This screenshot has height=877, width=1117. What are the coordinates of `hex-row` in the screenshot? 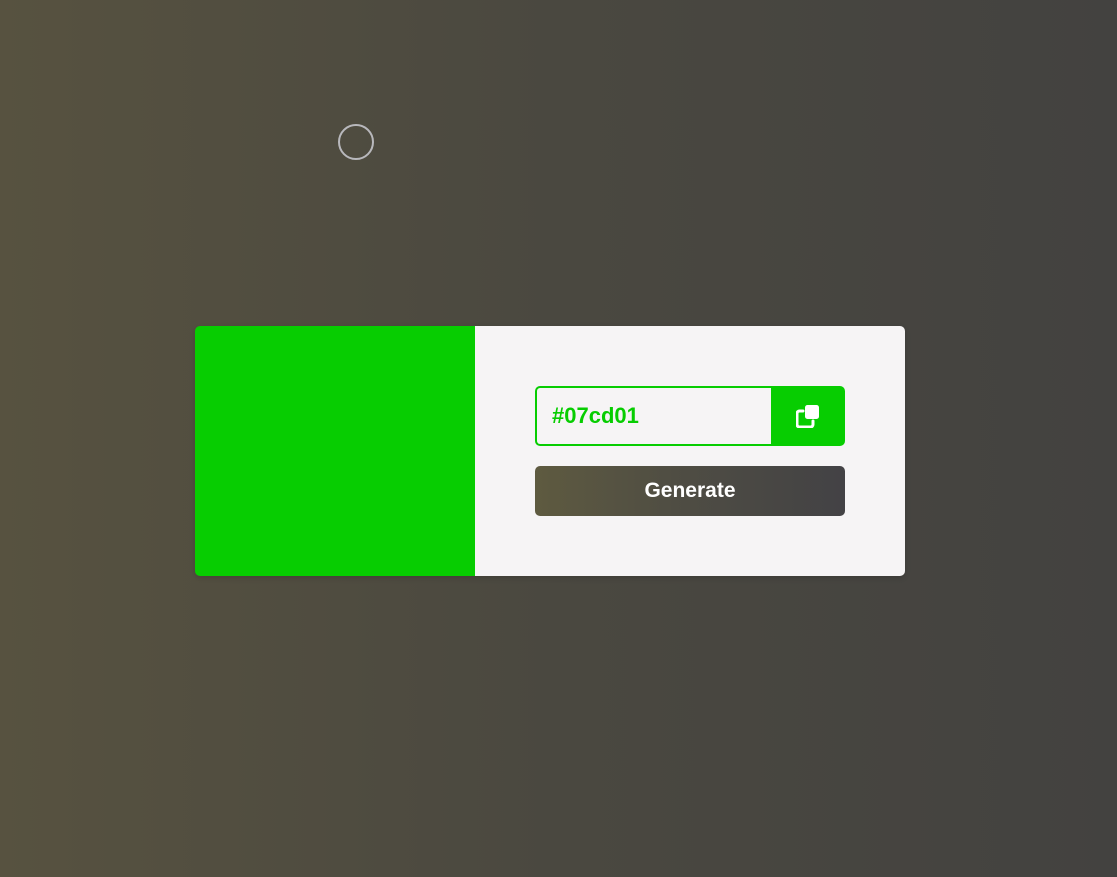 It's located at (690, 416).